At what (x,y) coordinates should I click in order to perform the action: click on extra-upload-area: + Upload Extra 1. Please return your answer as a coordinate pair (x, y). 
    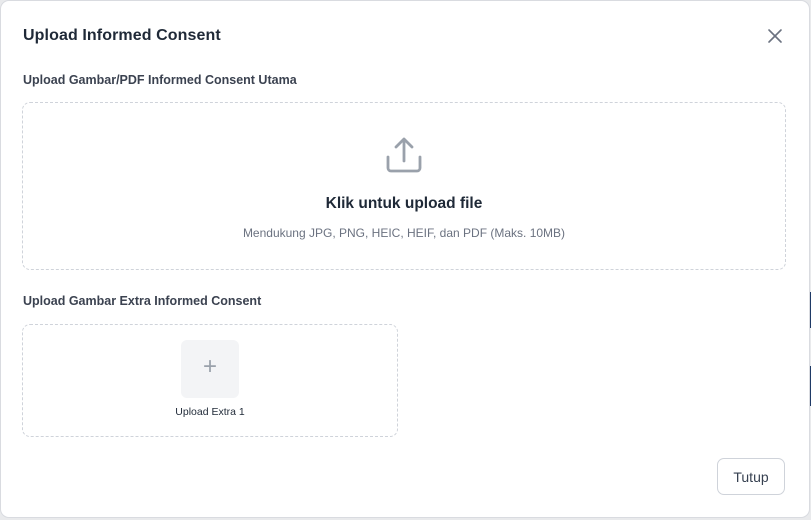
    Looking at the image, I should click on (210, 380).